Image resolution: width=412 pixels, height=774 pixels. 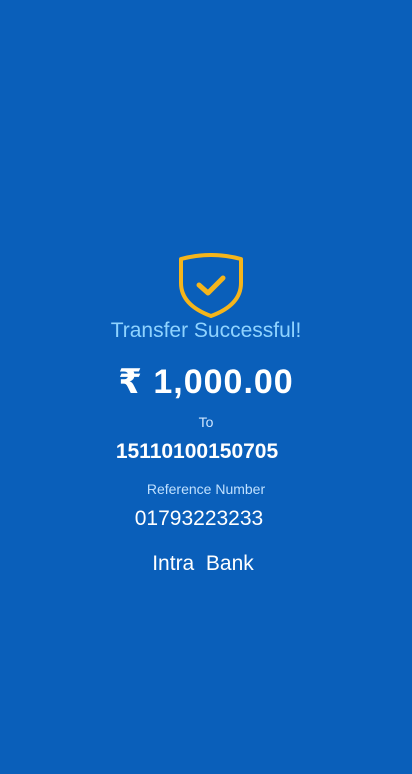 I want to click on transfer-type: Intra Bank, so click(x=203, y=563).